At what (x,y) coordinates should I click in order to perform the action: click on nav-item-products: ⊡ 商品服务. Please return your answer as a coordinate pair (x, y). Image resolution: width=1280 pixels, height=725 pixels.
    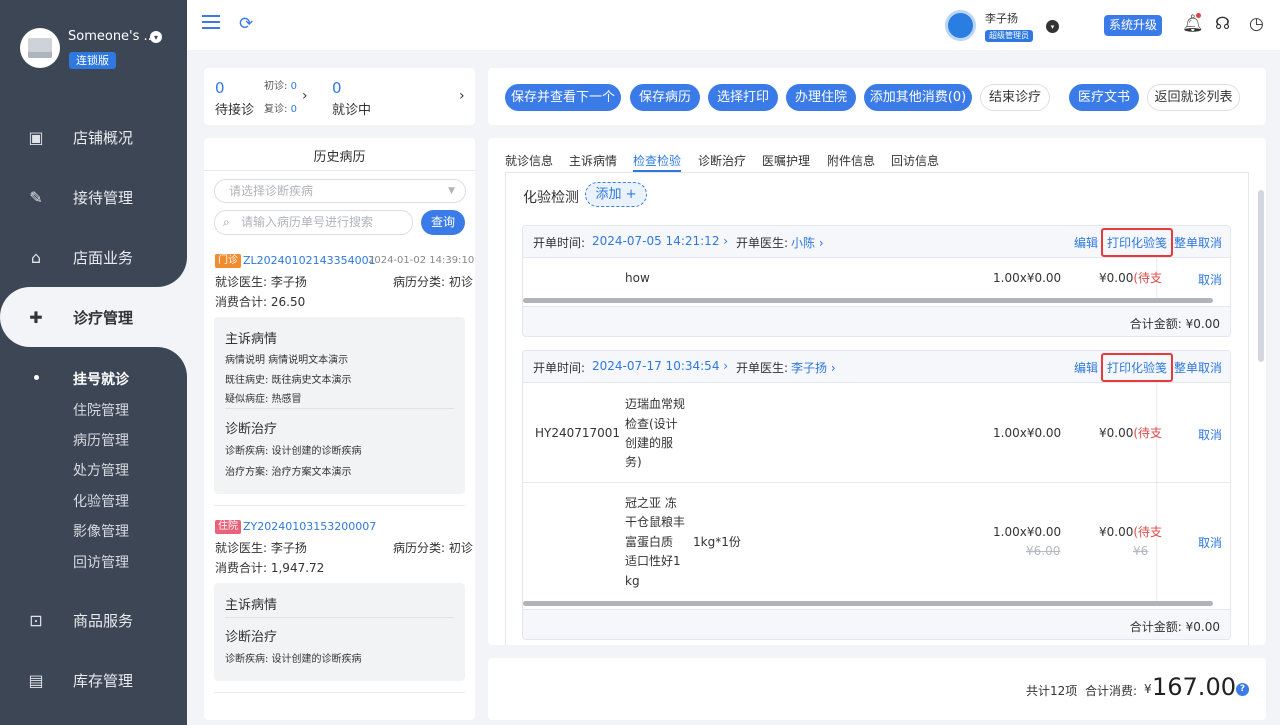
    Looking at the image, I should click on (93, 620).